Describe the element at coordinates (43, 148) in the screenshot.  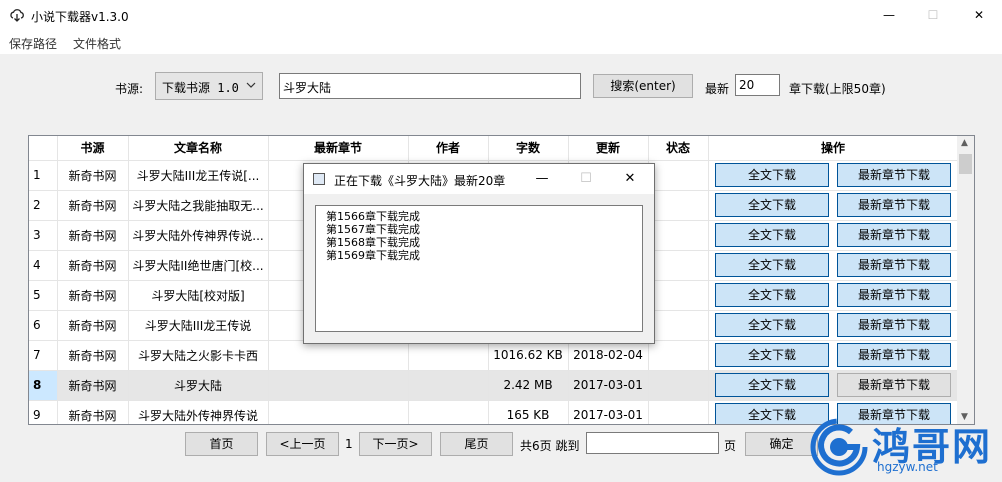
I see `col-header-num` at that location.